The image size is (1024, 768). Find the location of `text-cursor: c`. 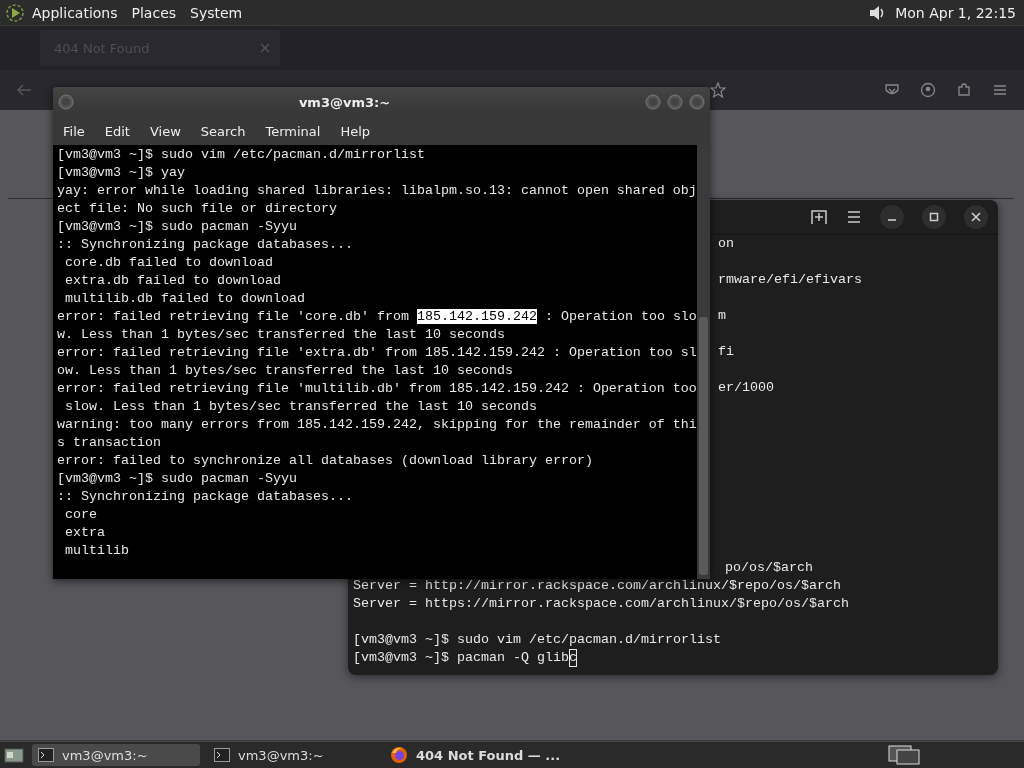

text-cursor: c is located at coordinates (572, 658).